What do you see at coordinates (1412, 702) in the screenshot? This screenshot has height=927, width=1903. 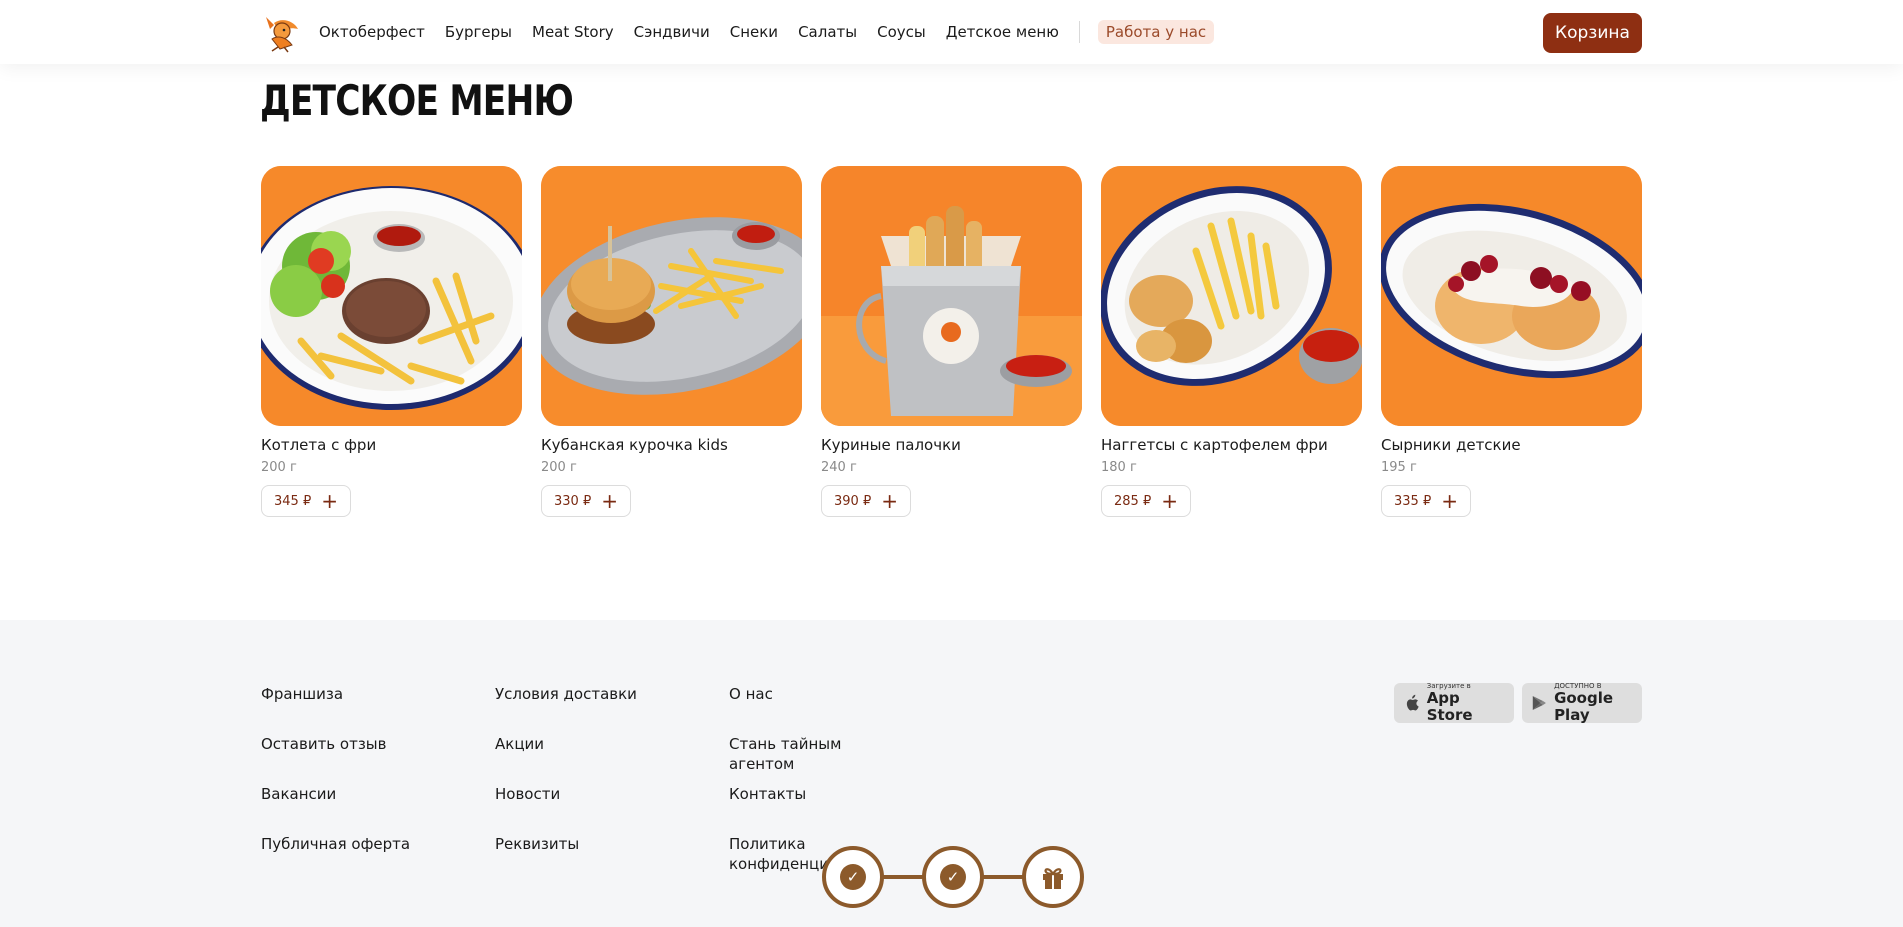 I see `apple-icon` at bounding box center [1412, 702].